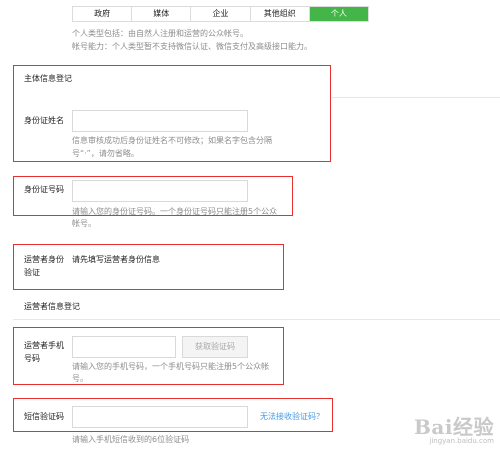  I want to click on id-name-hint: 信息审核成功后身份证姓名不可修改；如果名字包含分隔, so click(172, 140).